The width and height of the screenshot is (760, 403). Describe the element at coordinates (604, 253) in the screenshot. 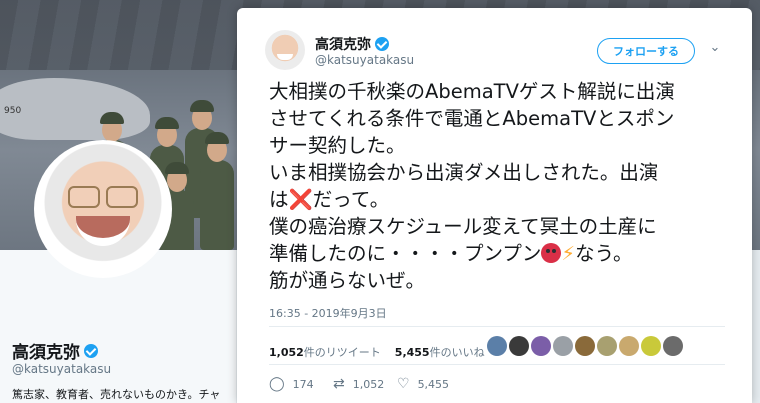

I see `tweet-text-fragment: なう。` at that location.